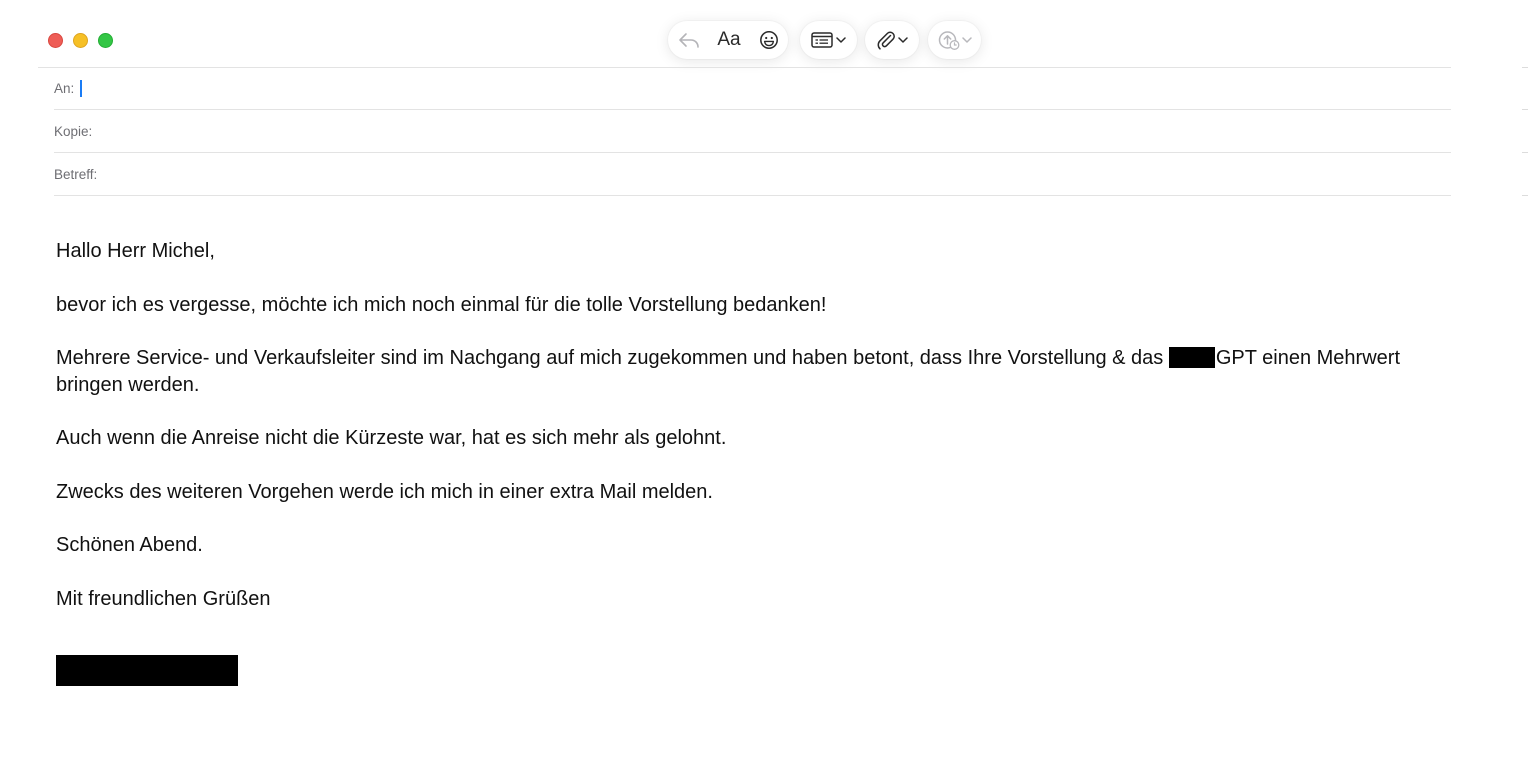  Describe the element at coordinates (752, 152) in the screenshot. I see `cc-field-divider` at that location.